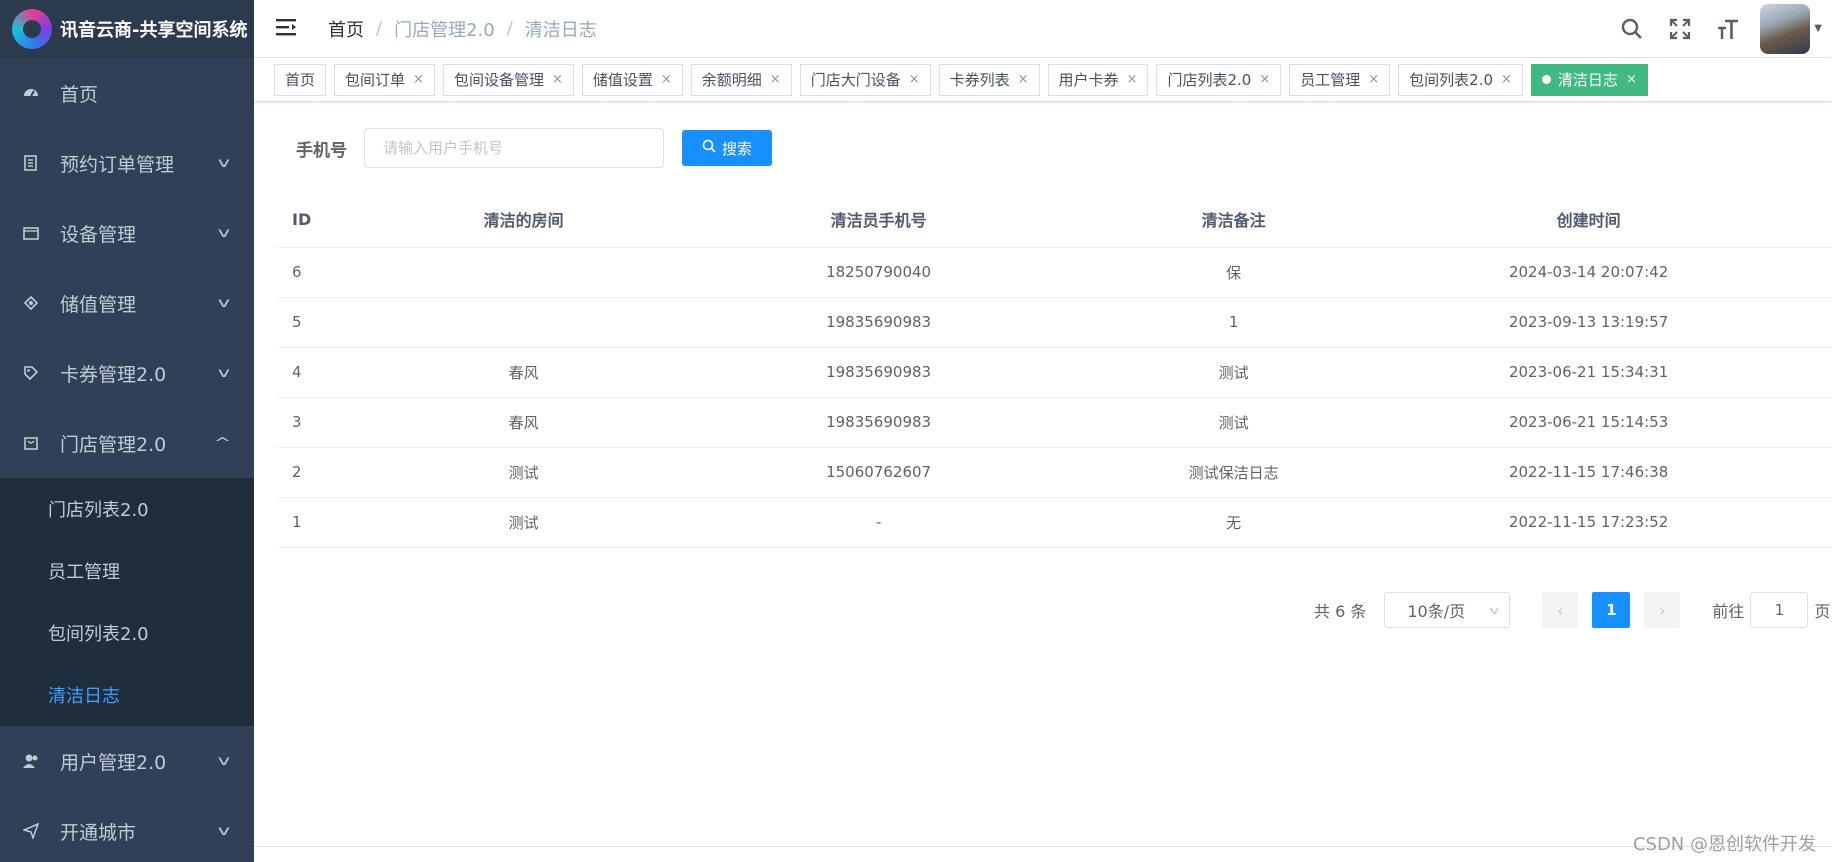 The image size is (1832, 862). What do you see at coordinates (117, 164) in the screenshot?
I see `sidebar-item-label: 预约订单管理` at bounding box center [117, 164].